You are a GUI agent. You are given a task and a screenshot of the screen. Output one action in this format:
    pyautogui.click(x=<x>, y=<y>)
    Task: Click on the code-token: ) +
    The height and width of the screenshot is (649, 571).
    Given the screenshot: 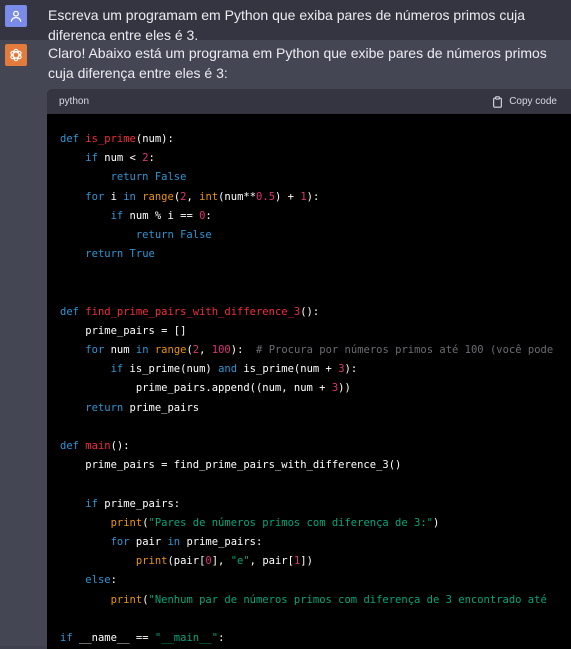 What is the action you would take?
    pyautogui.click(x=288, y=196)
    